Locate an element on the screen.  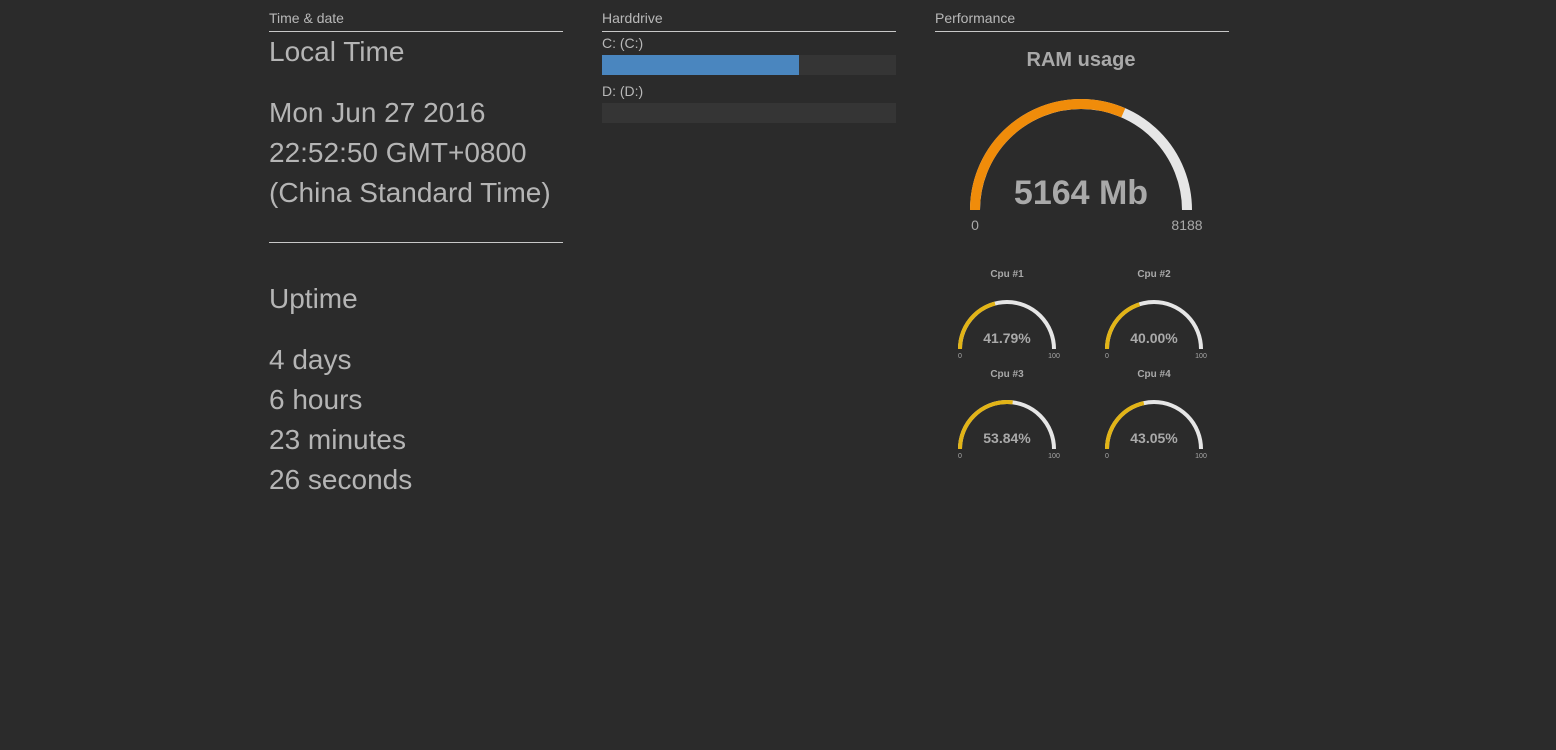
cpu-gauge-2: Cpu #2 40.00% 0 100 is located at coordinates (1156, 314).